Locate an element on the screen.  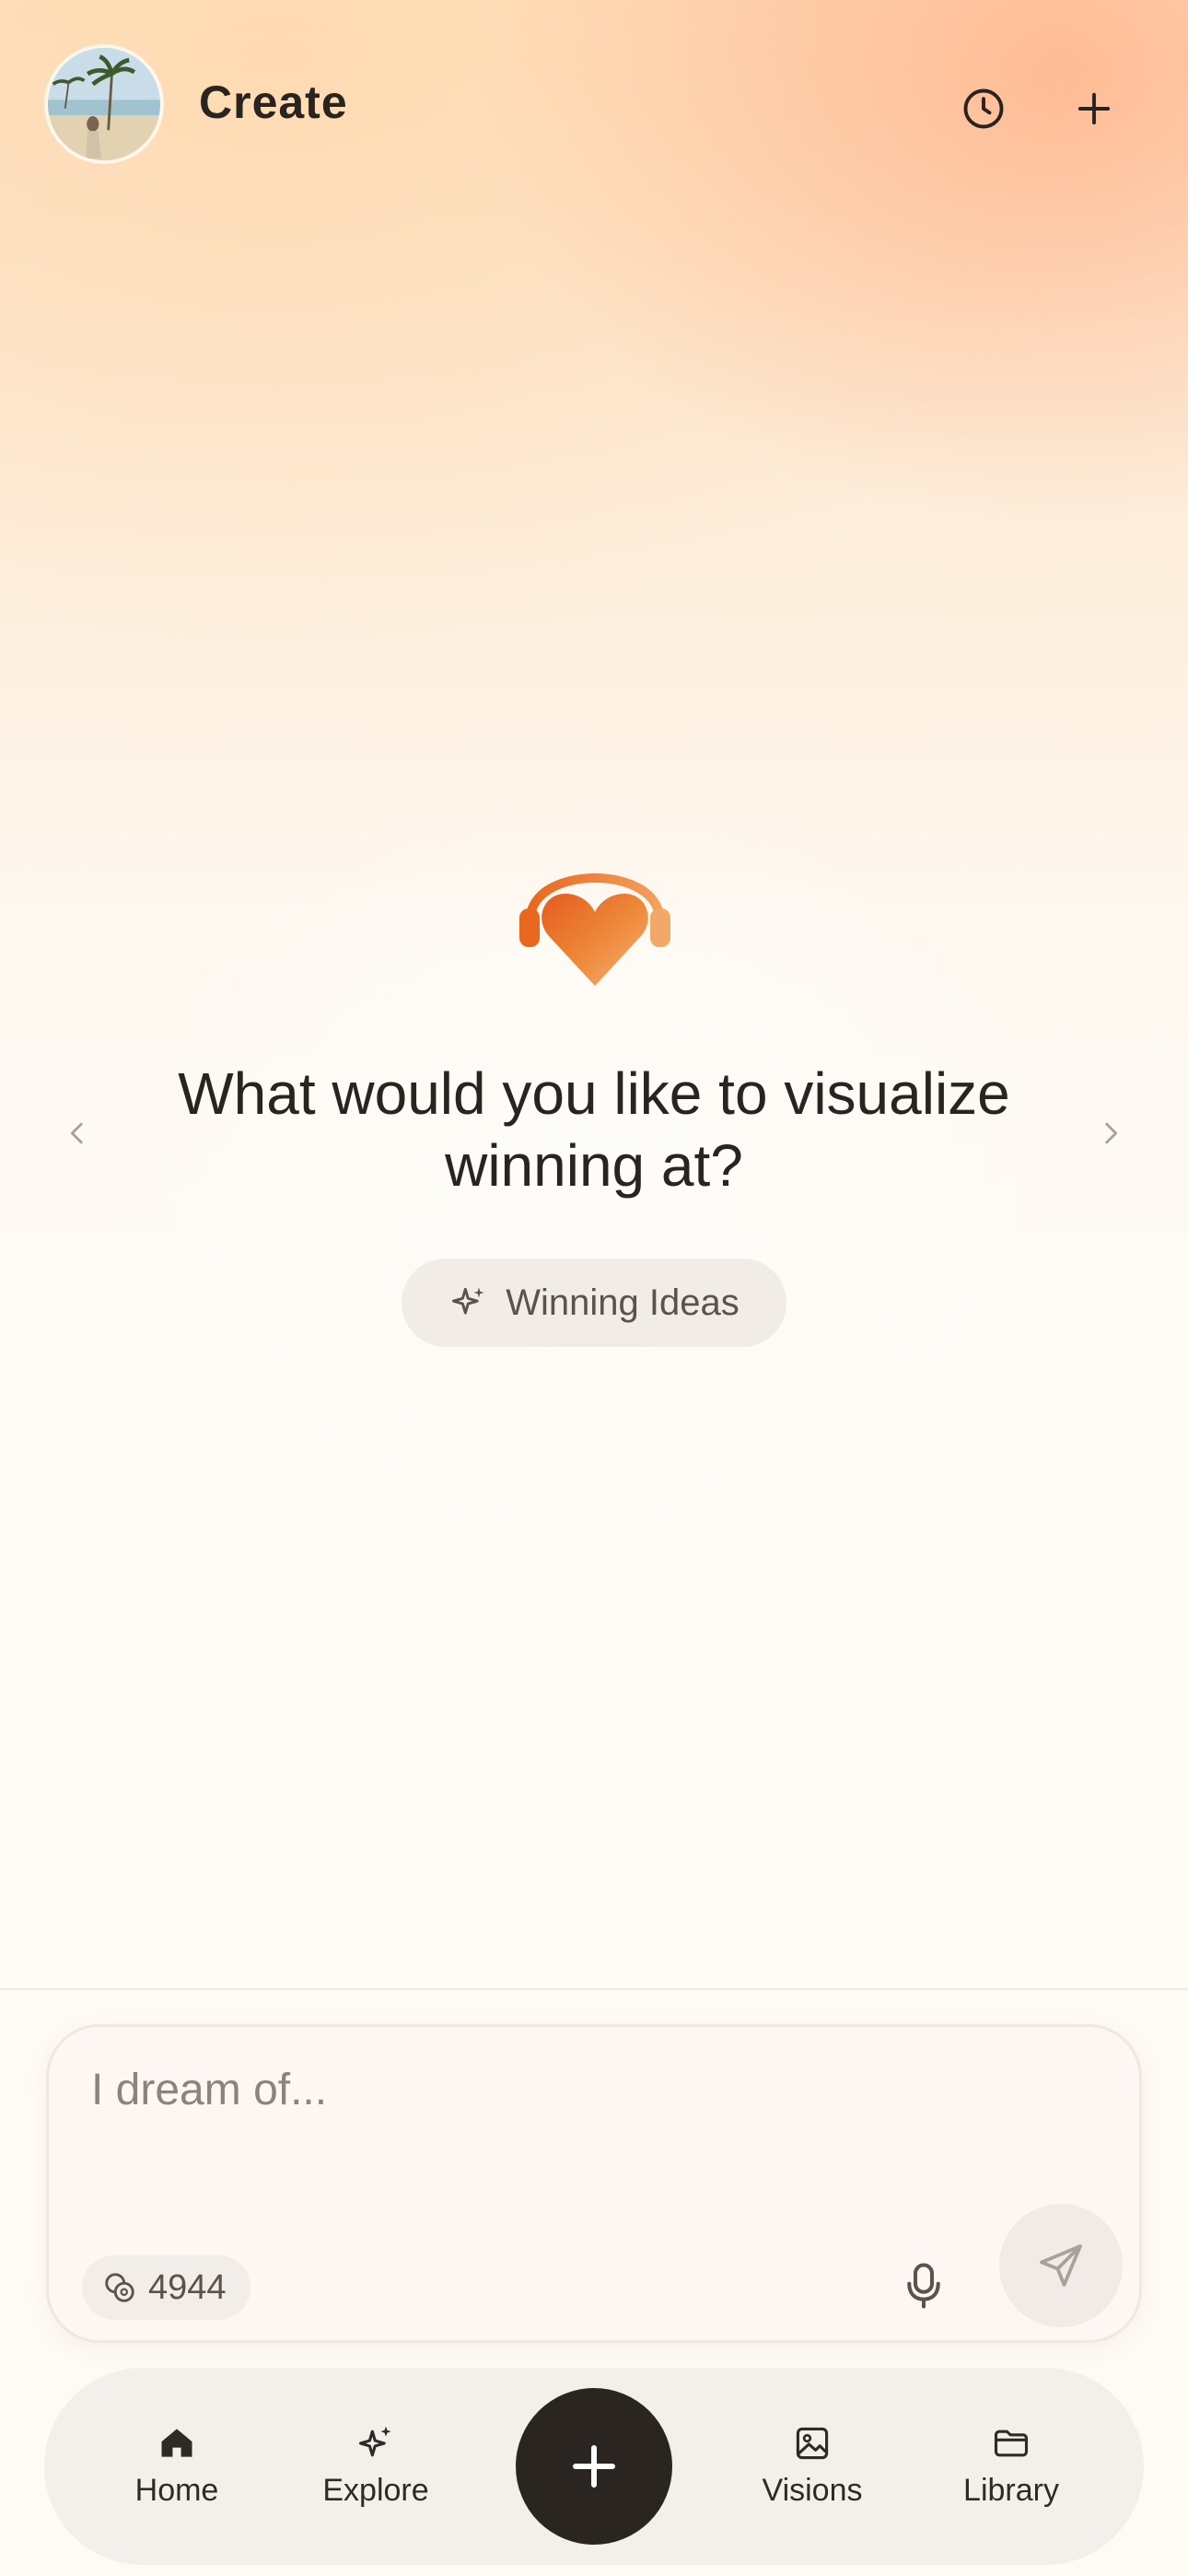
nav-label-visions: Visions is located at coordinates (812, 2491).